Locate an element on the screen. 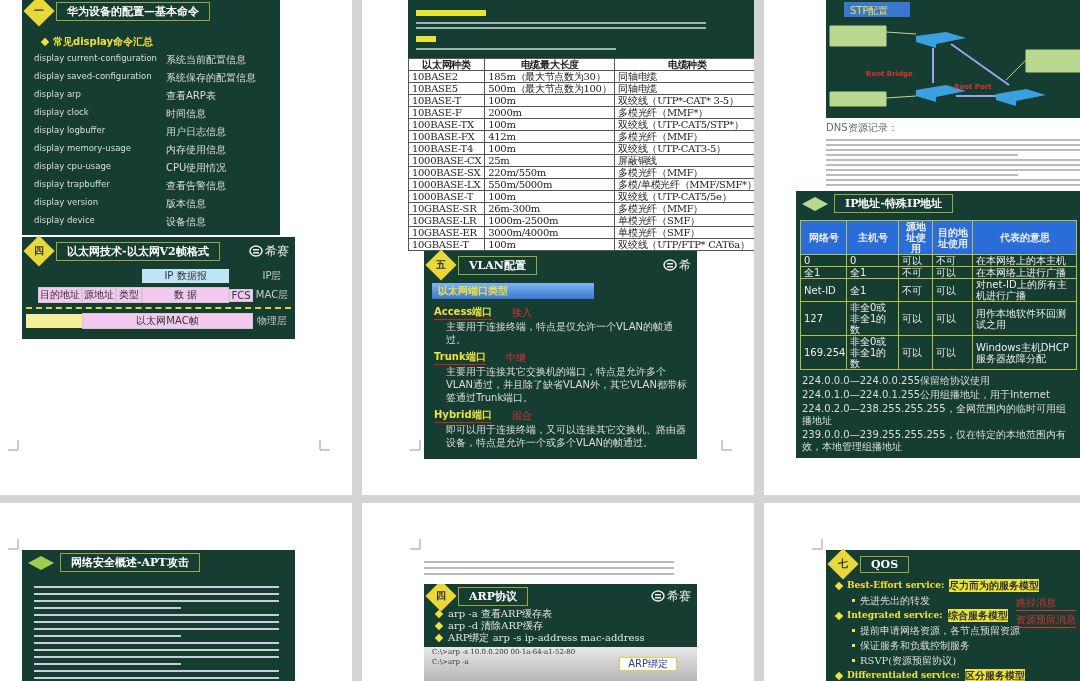 This screenshot has height=681, width=1080. command-text: display logbuffer is located at coordinates (70, 131).